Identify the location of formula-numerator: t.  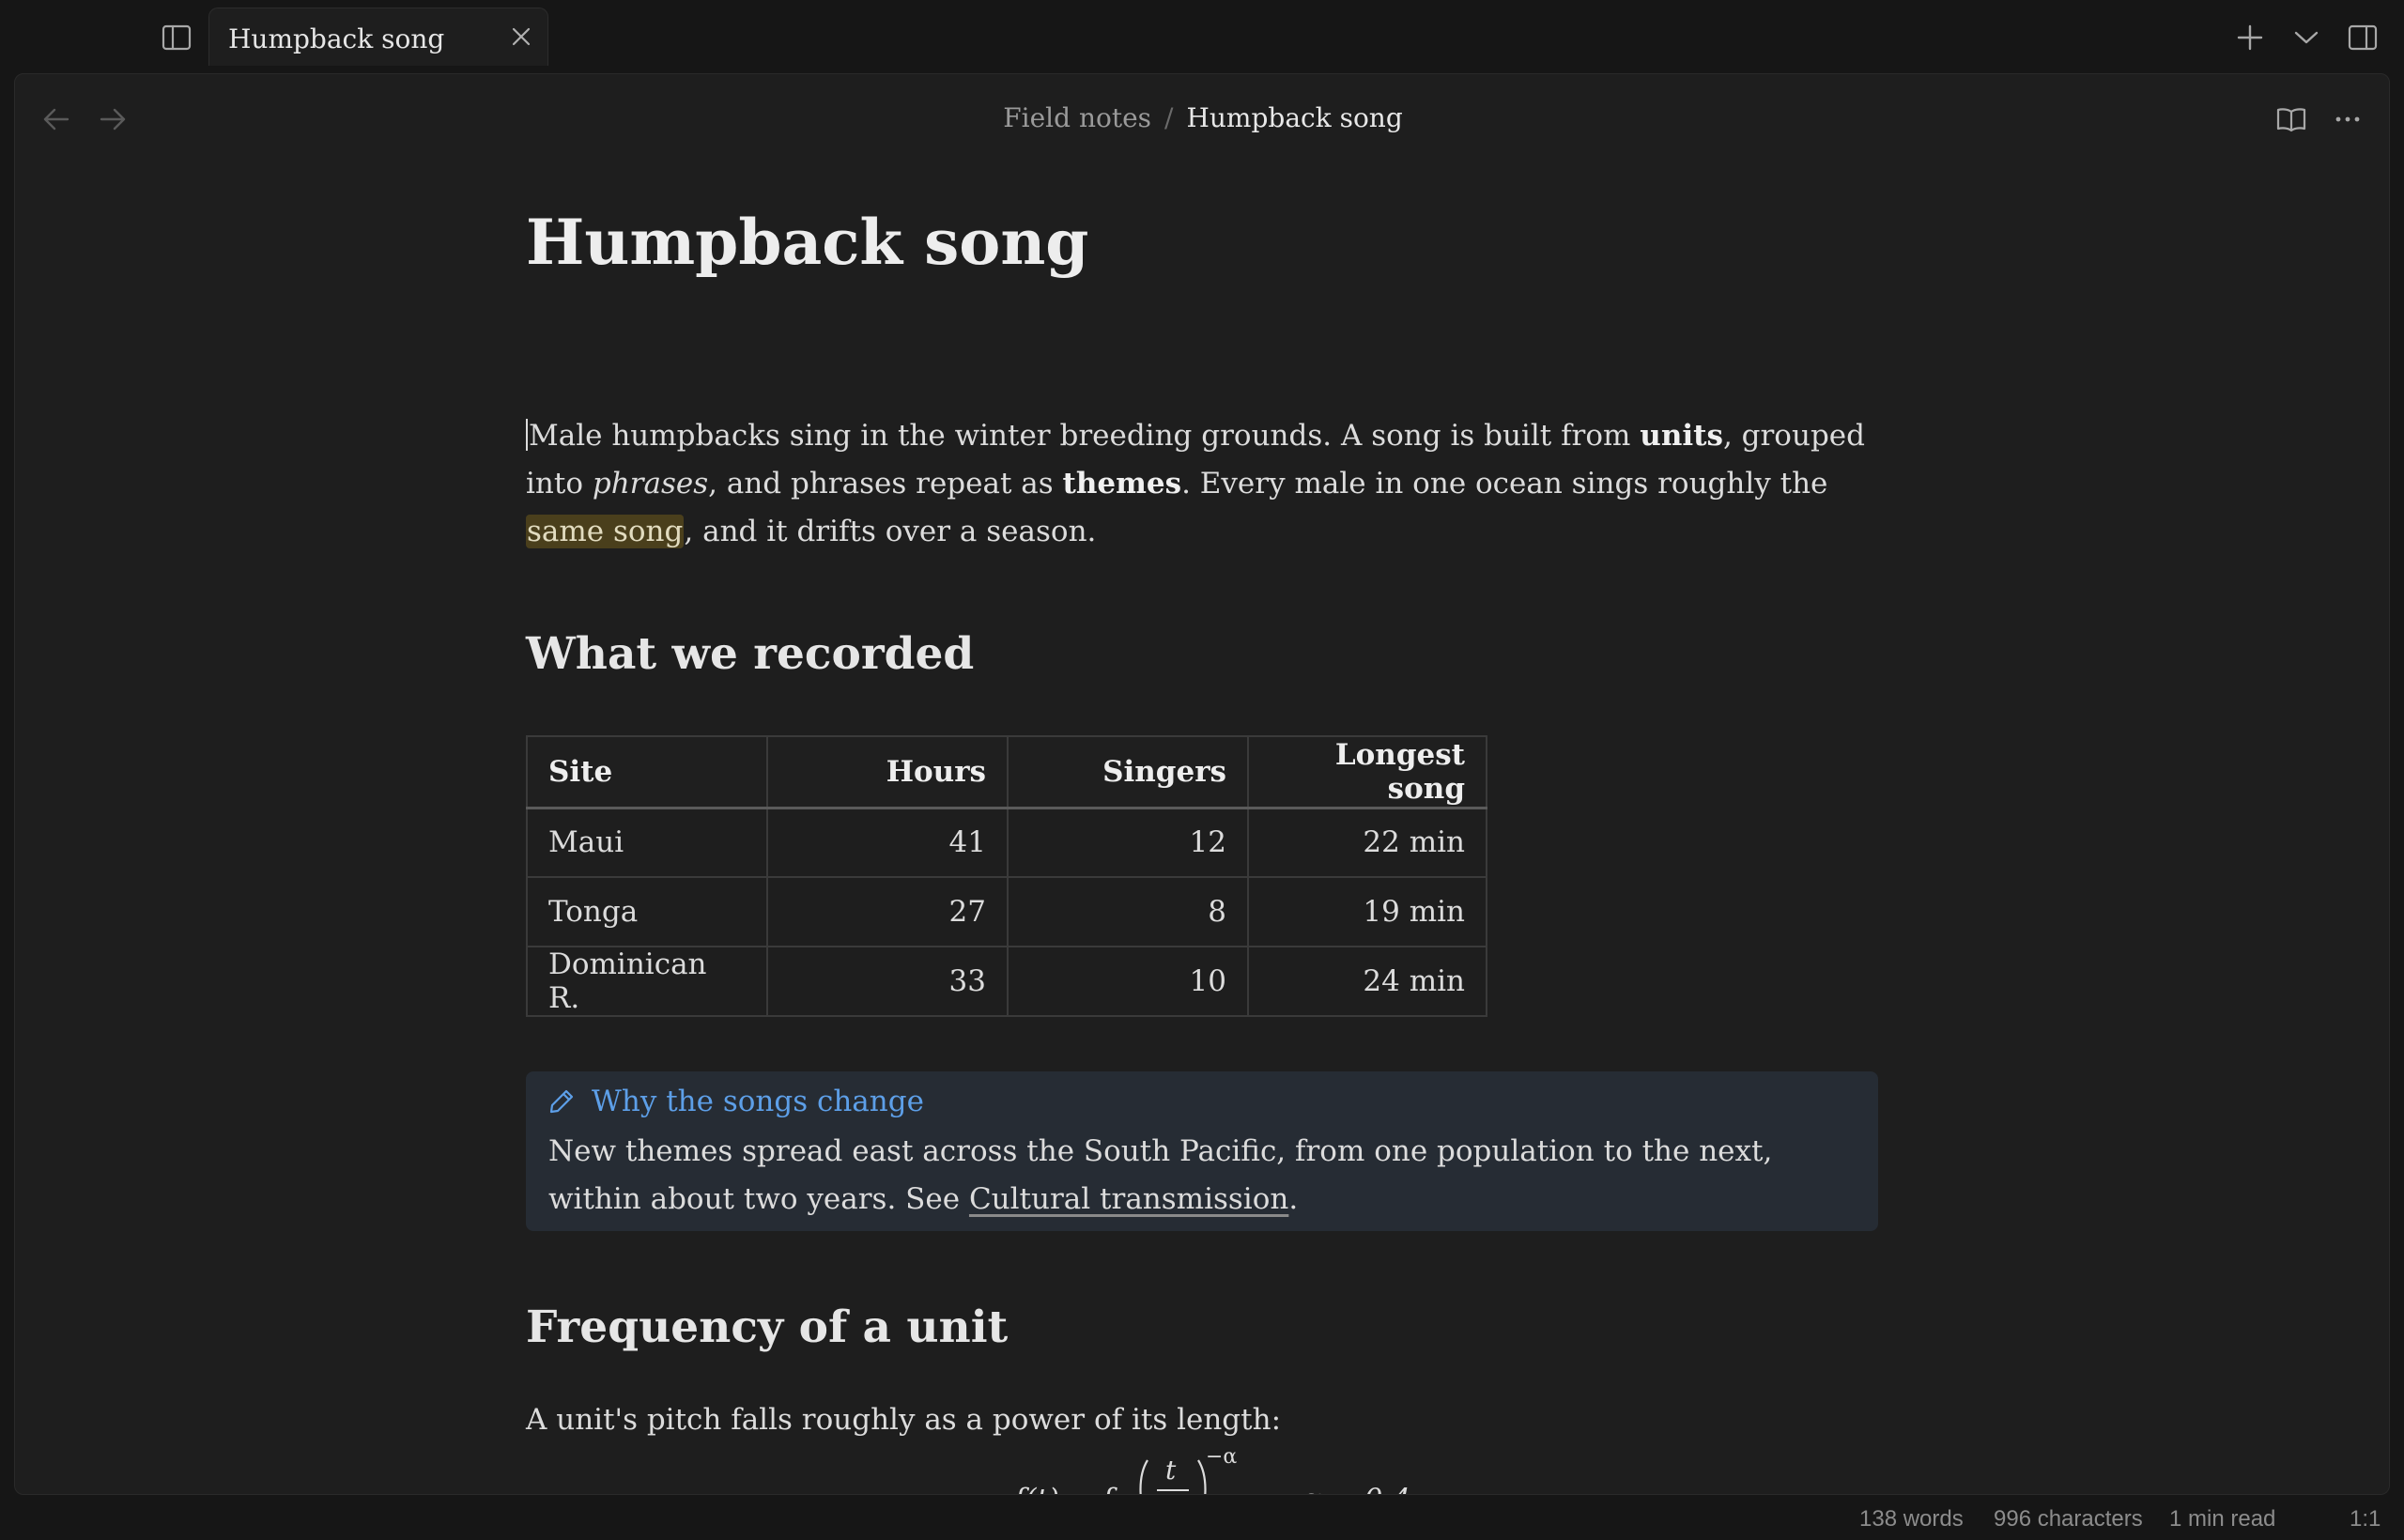
(1171, 1470).